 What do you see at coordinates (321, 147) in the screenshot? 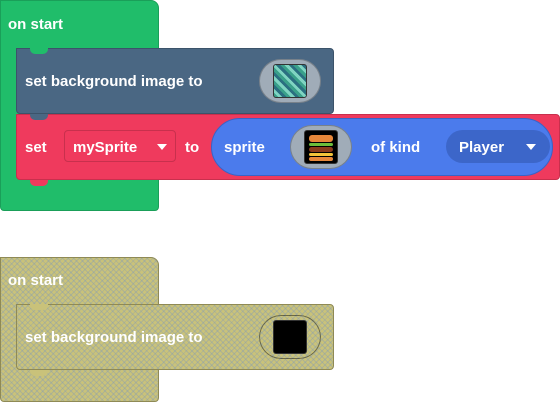
I see `burger-sprite-icon` at bounding box center [321, 147].